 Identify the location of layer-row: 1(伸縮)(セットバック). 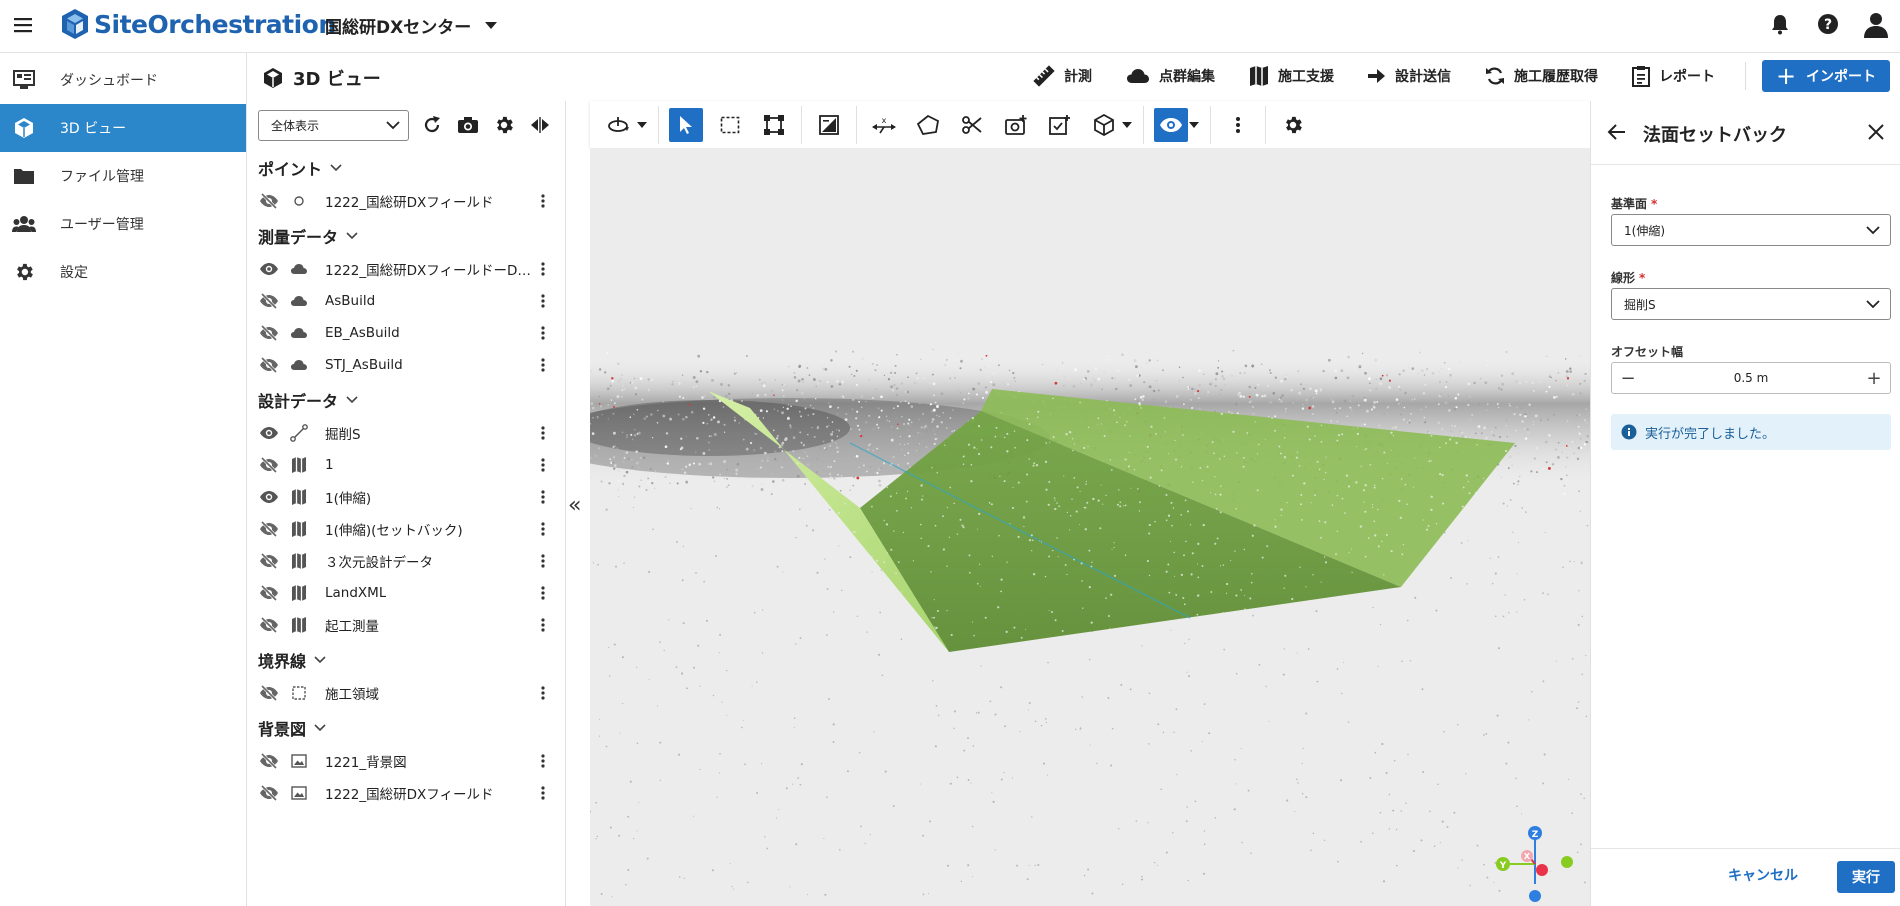
(406, 529).